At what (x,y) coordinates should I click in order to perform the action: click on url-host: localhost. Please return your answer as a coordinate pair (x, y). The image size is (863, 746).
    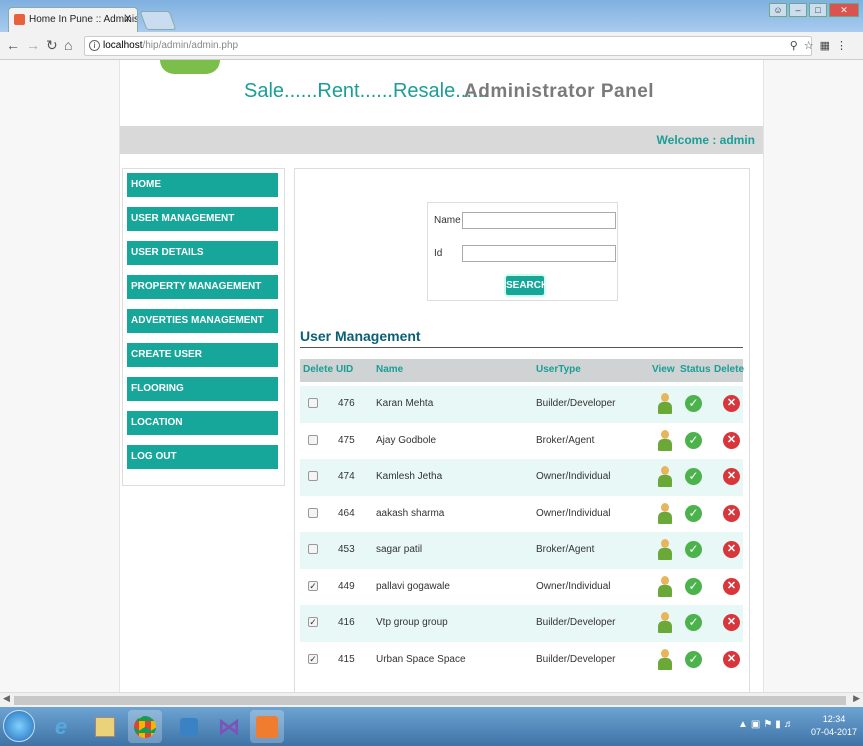
    Looking at the image, I should click on (123, 45).